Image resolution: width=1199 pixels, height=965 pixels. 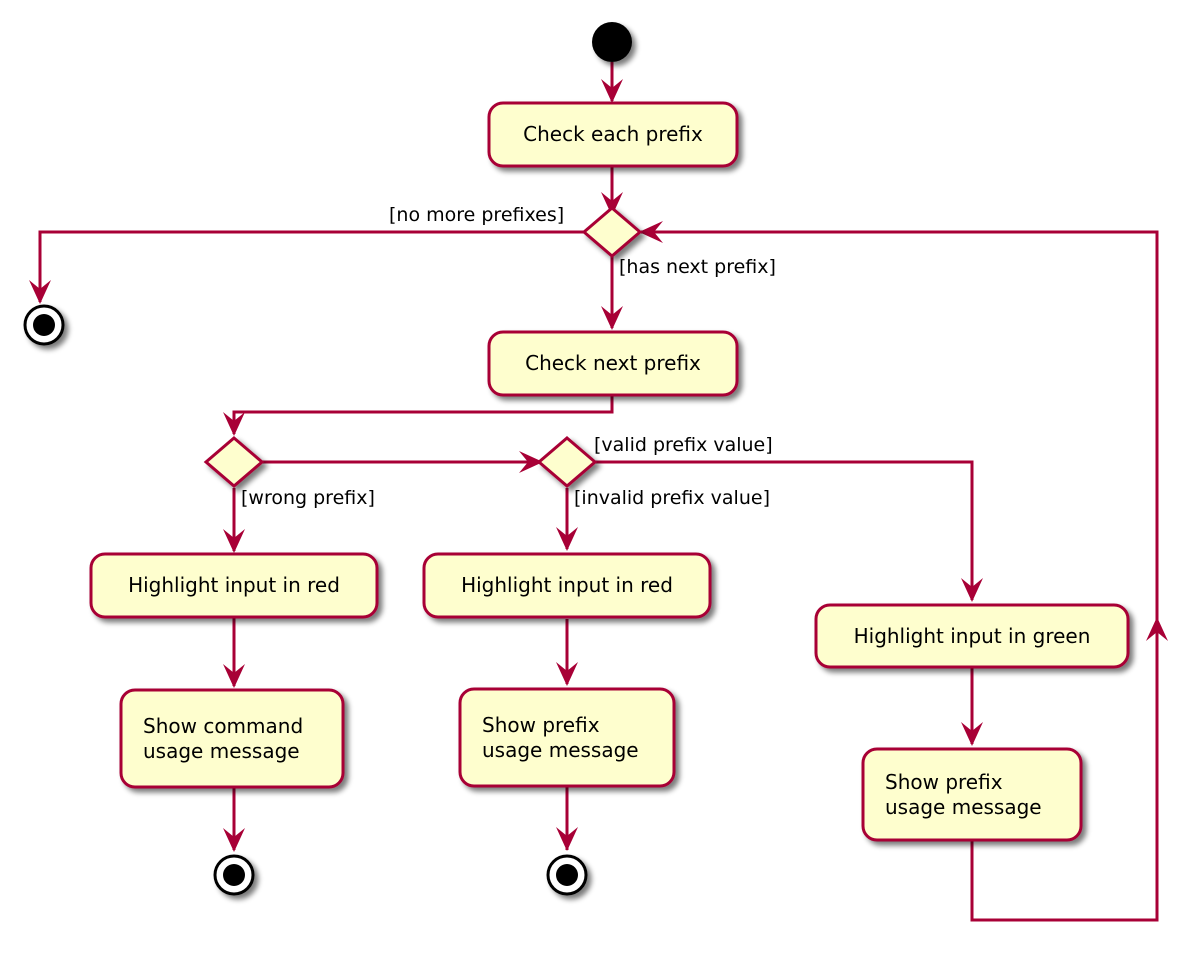 I want to click on final-node-left-branch, so click(x=234, y=875).